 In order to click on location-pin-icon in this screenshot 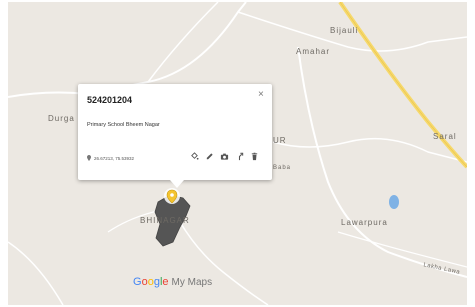, I will do `click(89, 158)`.